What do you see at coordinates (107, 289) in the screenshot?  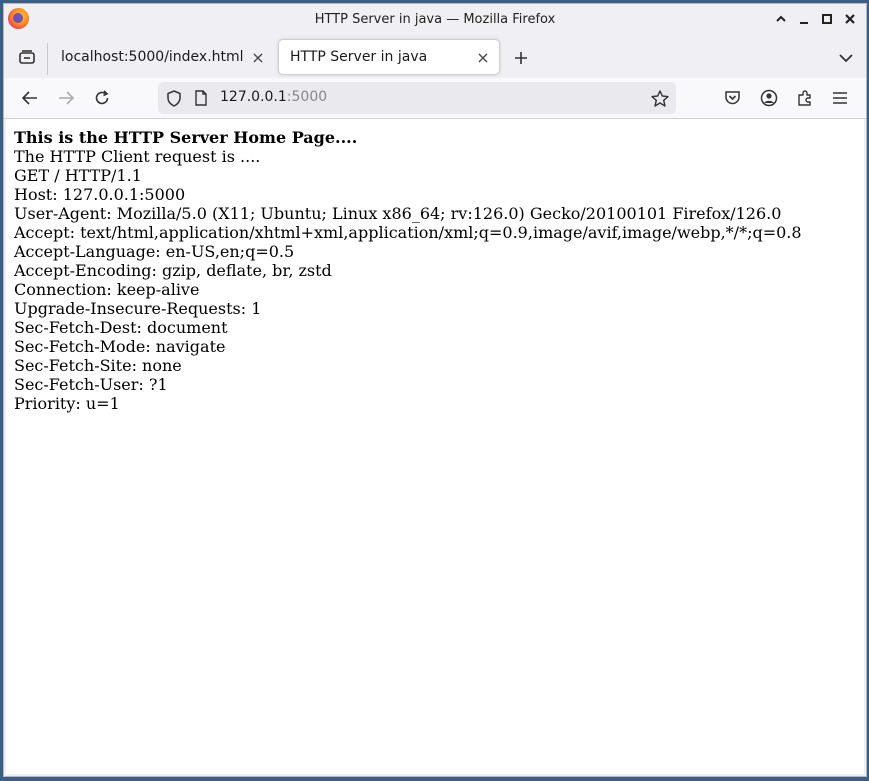 I see `response-line: Connection: keep-alive` at bounding box center [107, 289].